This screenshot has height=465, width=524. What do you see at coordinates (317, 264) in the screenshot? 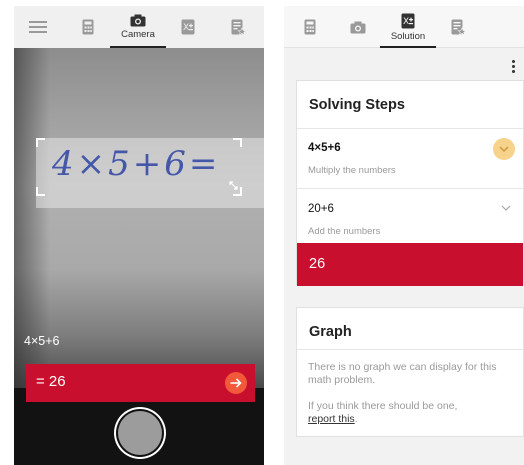
I see `answer-value: 26` at bounding box center [317, 264].